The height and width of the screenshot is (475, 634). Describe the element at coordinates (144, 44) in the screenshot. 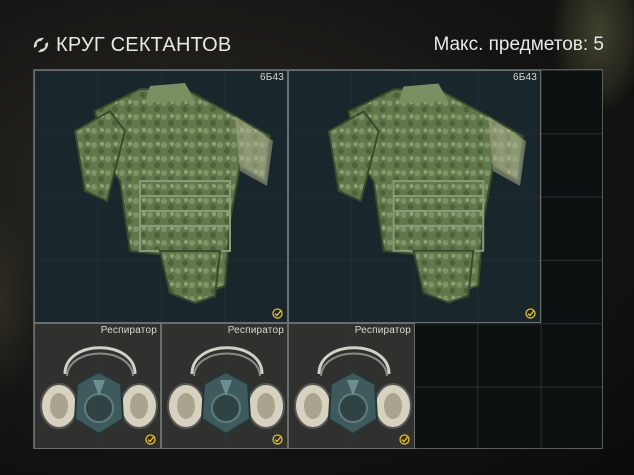

I see `panel-title: КРУГ СЕКТАНТОВ` at that location.